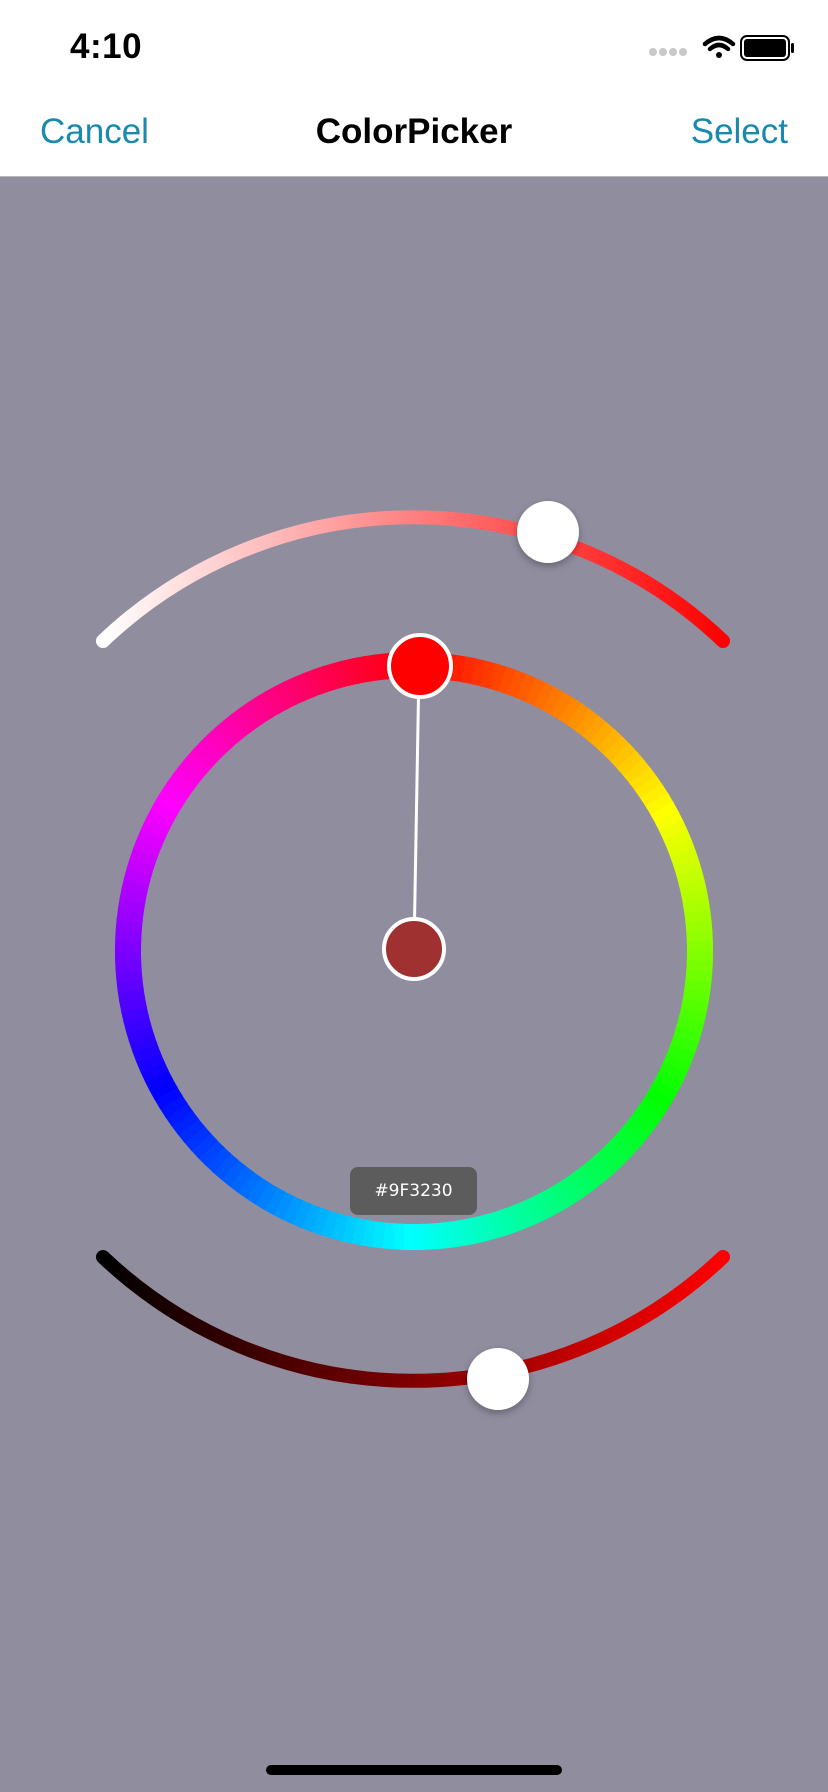 This screenshot has width=828, height=1792. What do you see at coordinates (668, 52) in the screenshot?
I see `signal-dots-icon` at bounding box center [668, 52].